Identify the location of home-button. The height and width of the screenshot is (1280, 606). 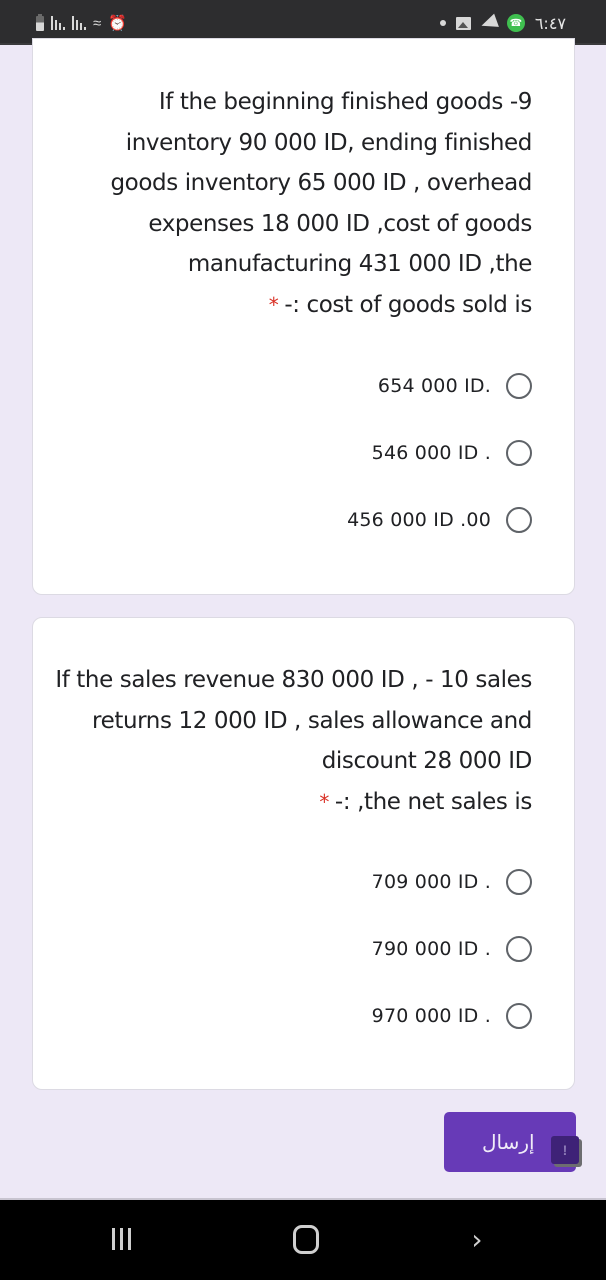
(306, 1239).